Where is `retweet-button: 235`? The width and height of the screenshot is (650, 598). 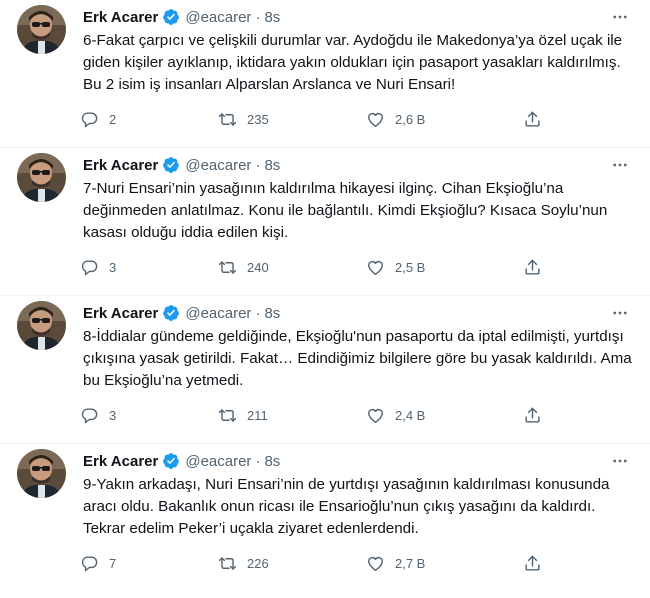 retweet-button: 235 is located at coordinates (243, 119).